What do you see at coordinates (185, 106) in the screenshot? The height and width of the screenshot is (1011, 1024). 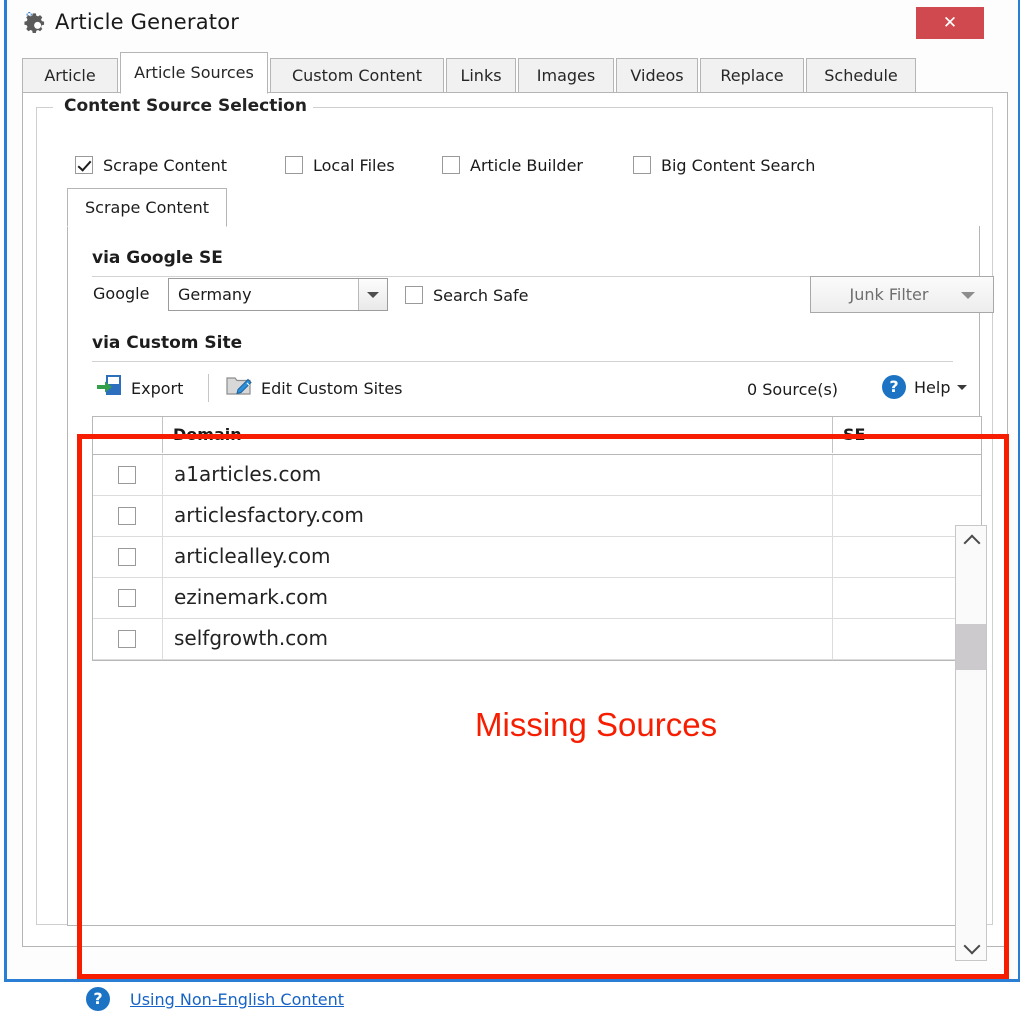 I see `group-title: Content Source Selection` at bounding box center [185, 106].